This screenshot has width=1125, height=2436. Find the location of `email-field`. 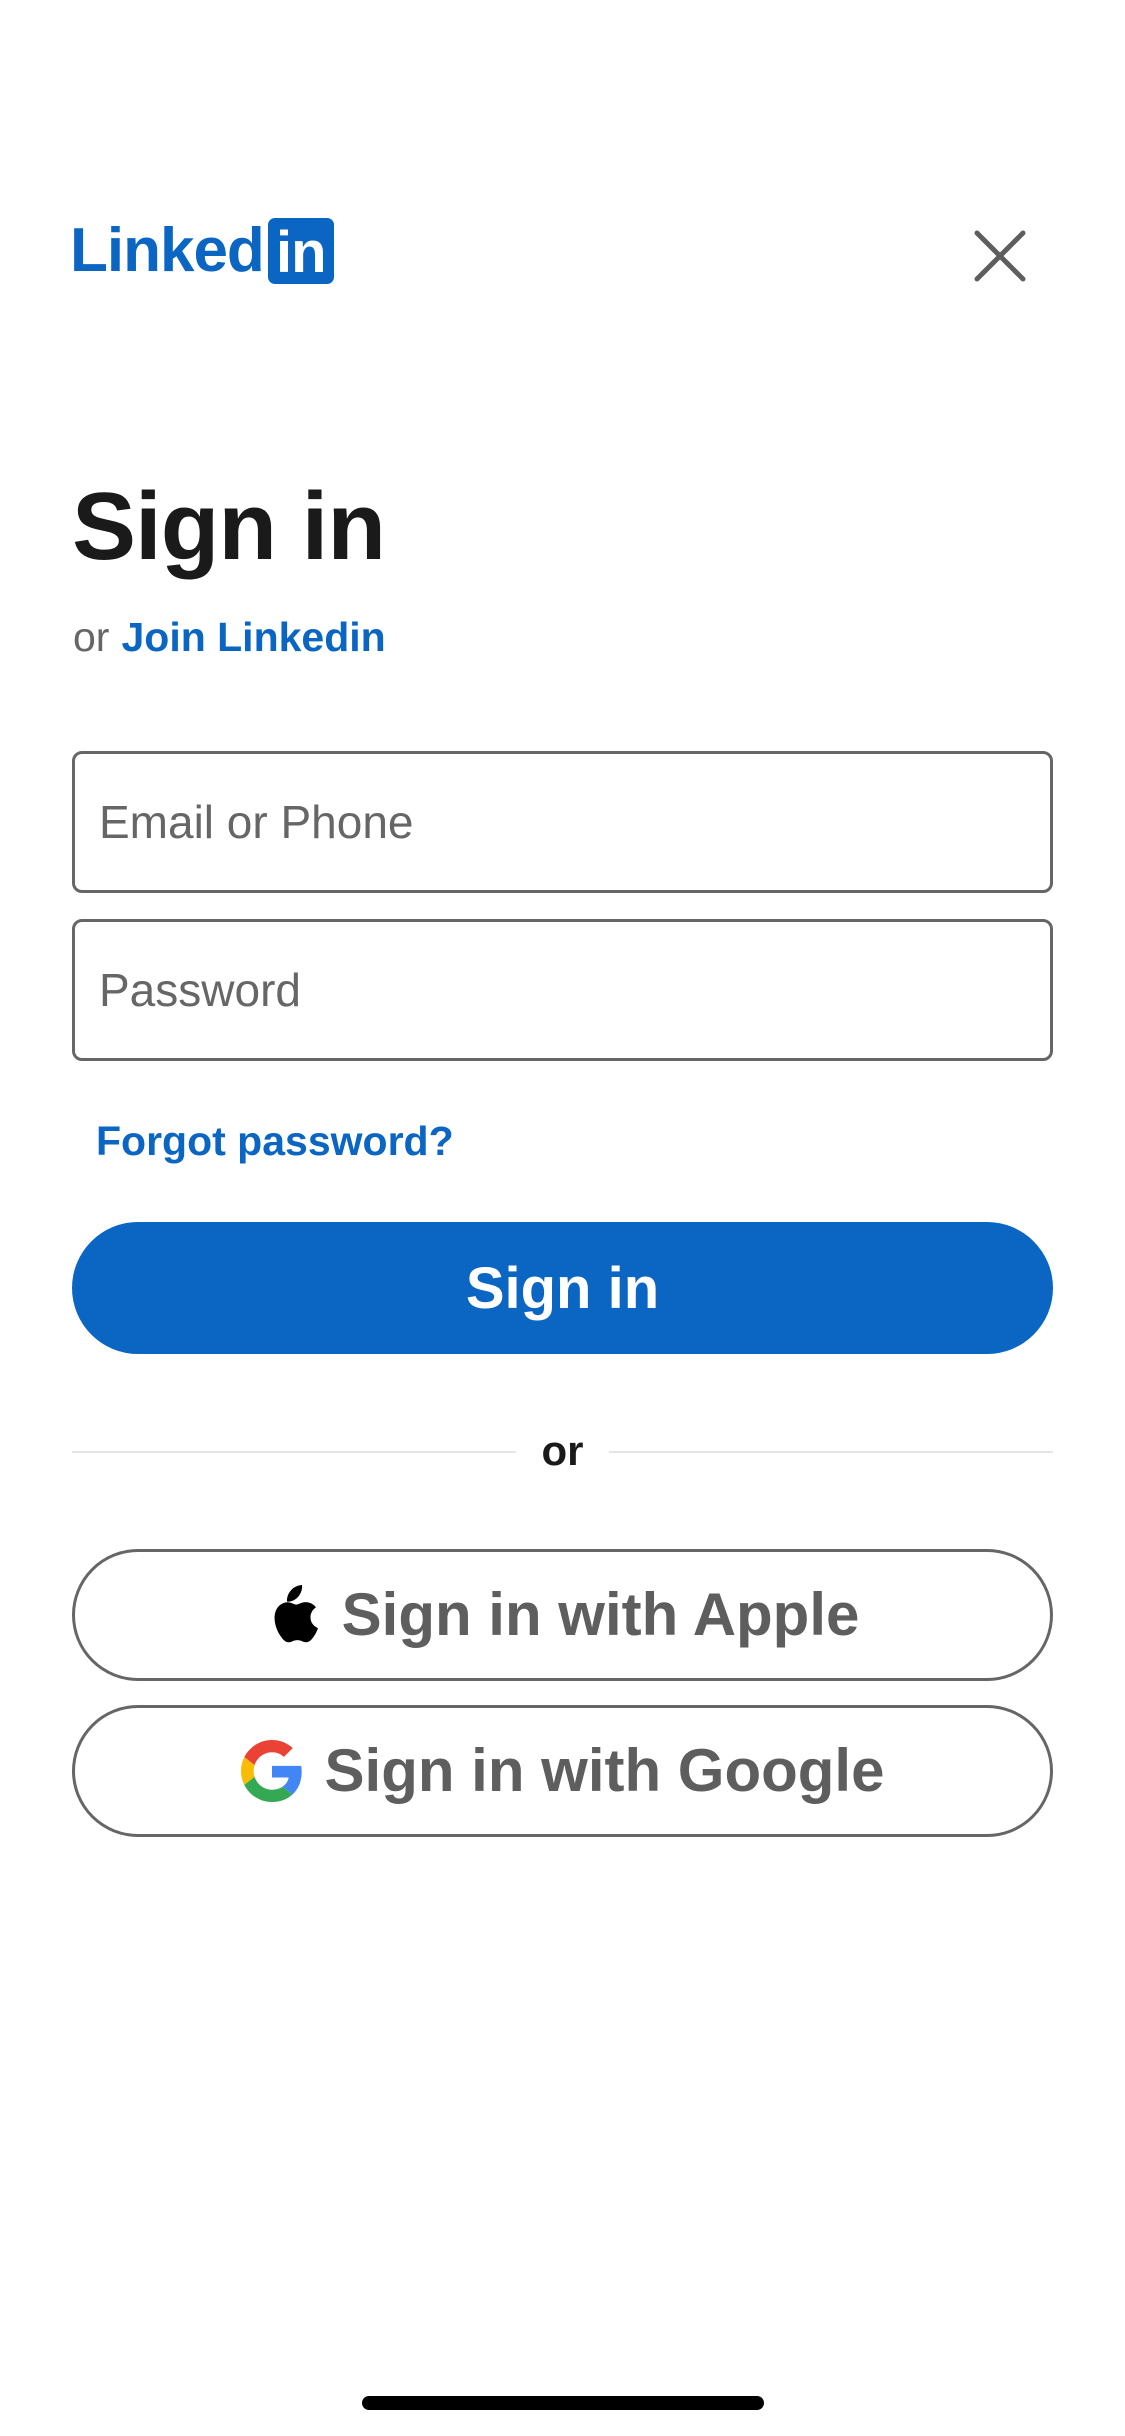

email-field is located at coordinates (562, 822).